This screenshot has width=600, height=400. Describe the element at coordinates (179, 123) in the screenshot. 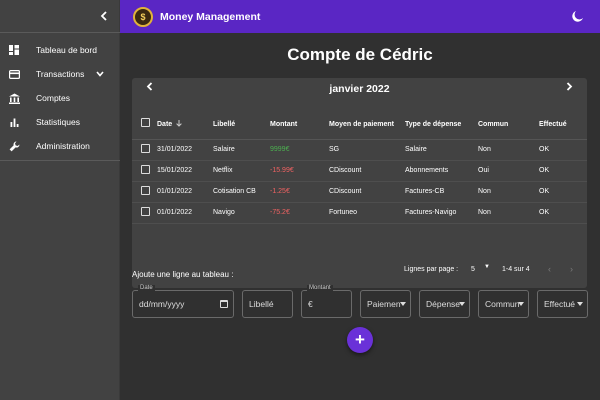

I see `sort-arrow-down-icon` at that location.